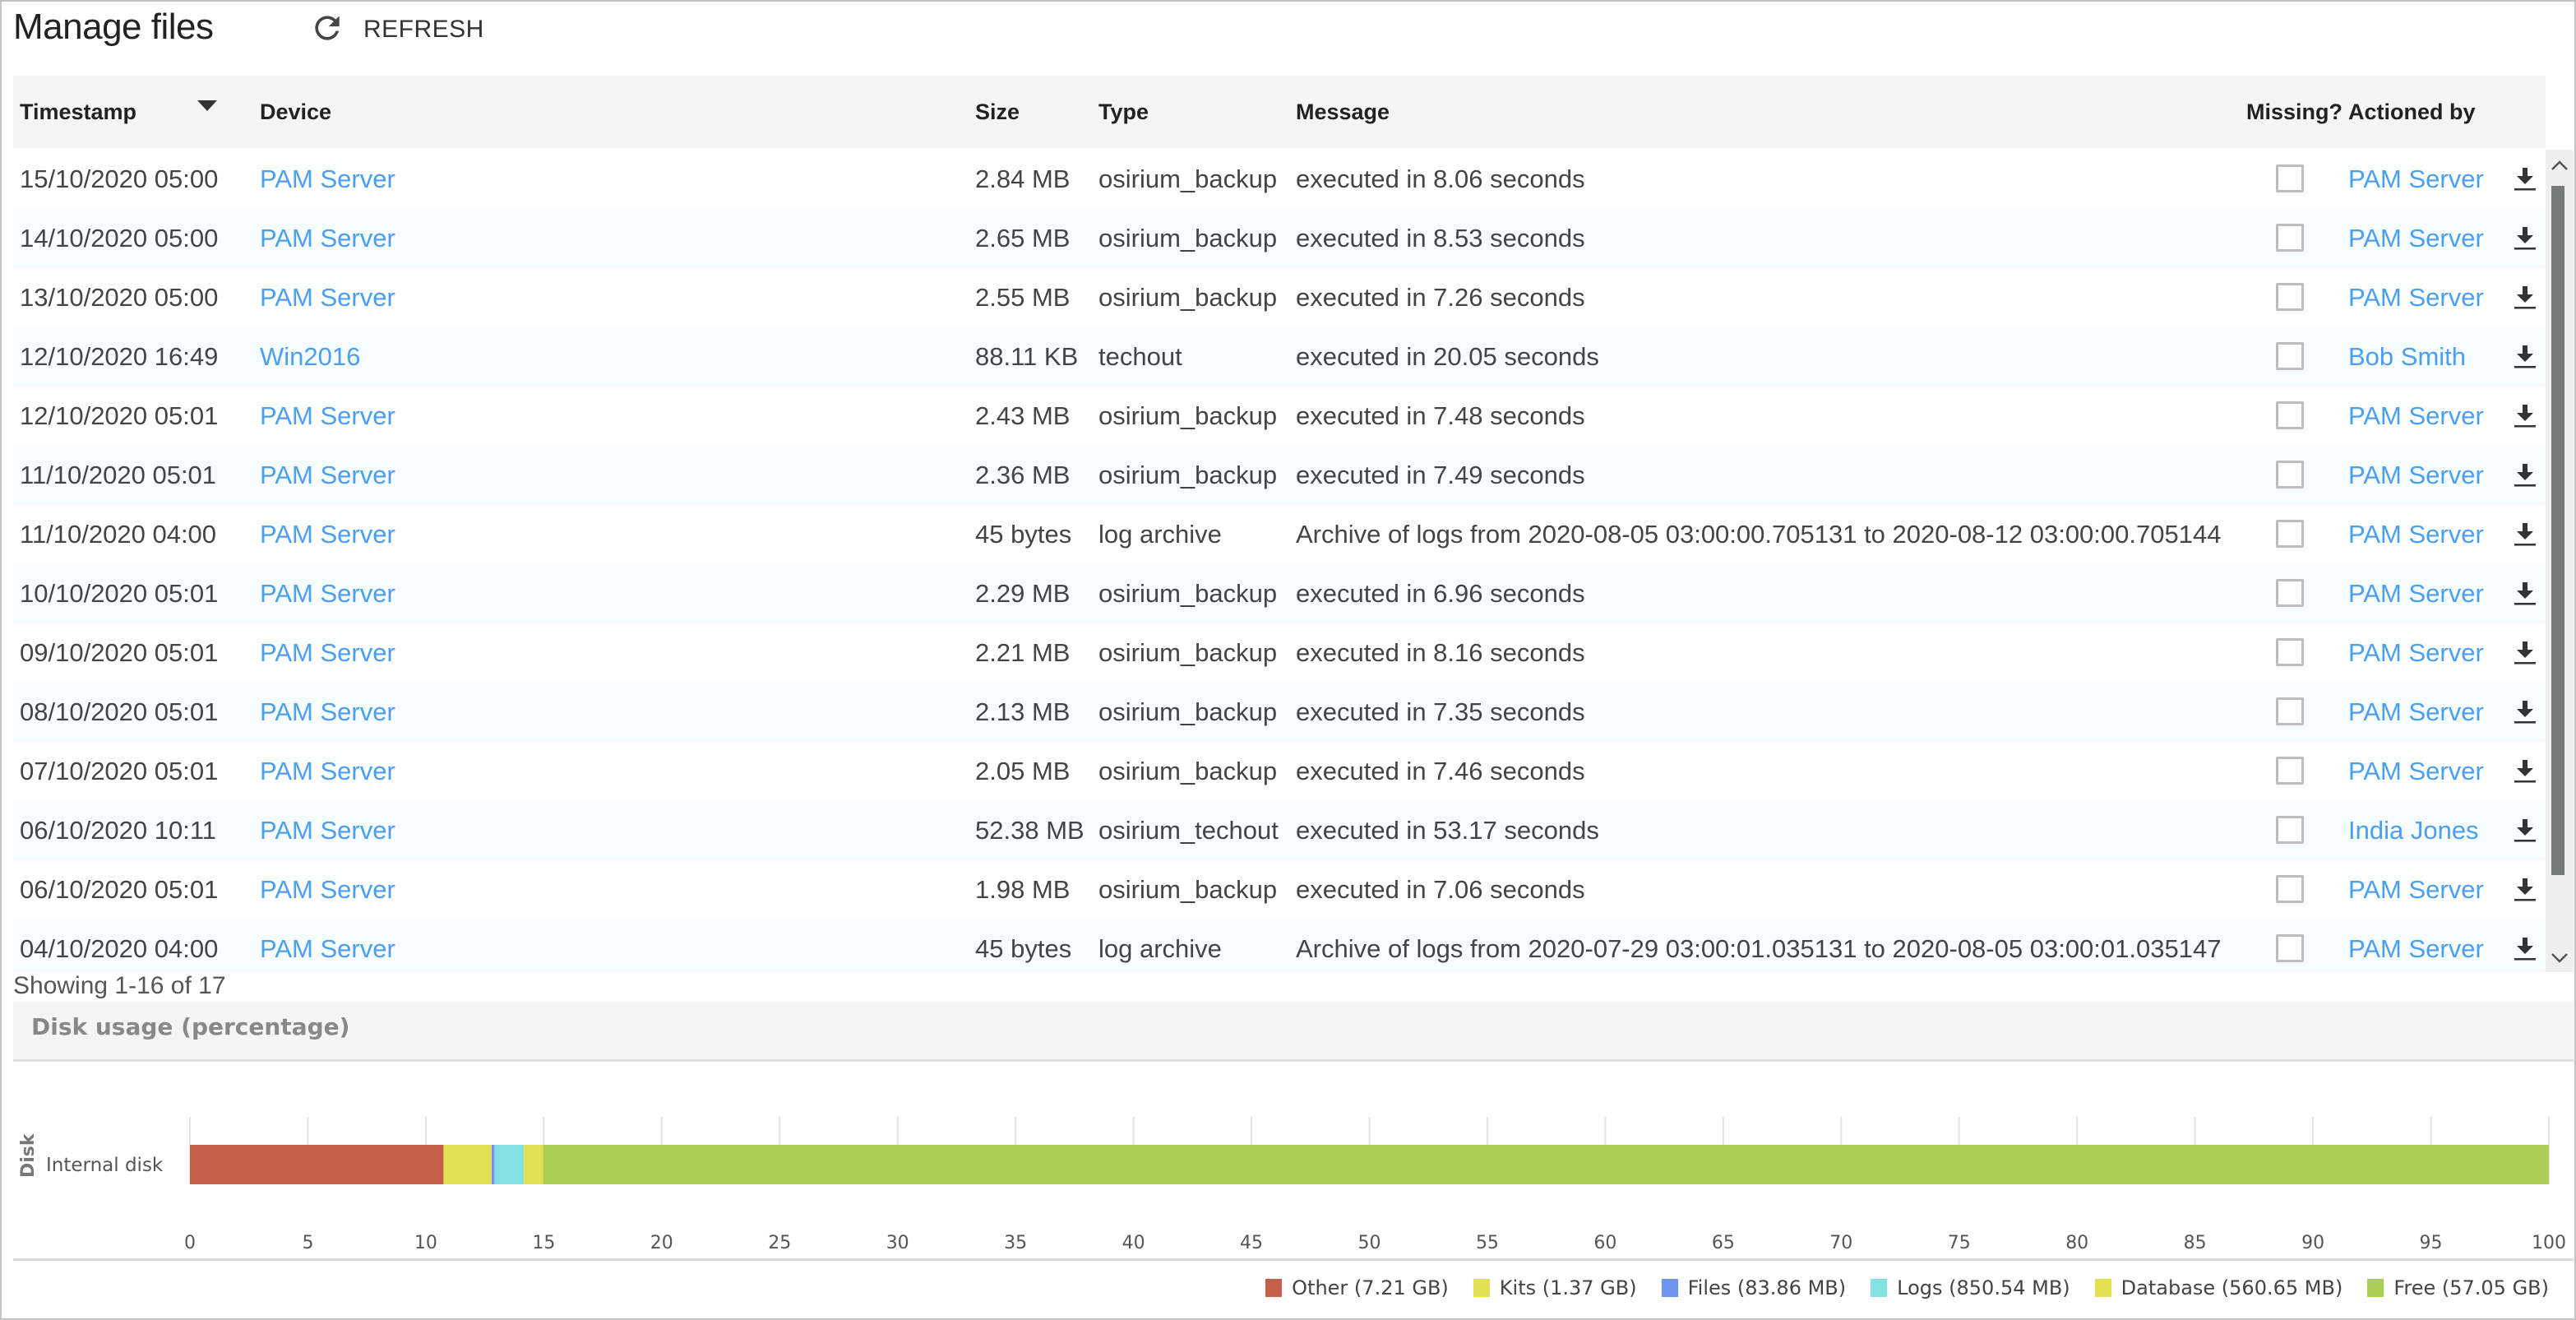  I want to click on x-tick-label: 60, so click(1604, 1243).